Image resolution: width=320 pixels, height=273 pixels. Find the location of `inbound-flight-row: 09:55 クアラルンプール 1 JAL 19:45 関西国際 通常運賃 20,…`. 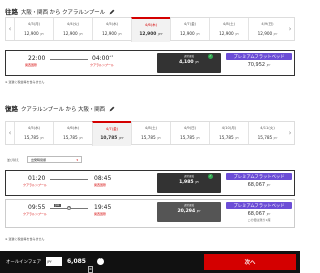

inbound-flight-row: 09:55 クアラルンプール 1 JAL 19:45 関西国際 通常運賃 20,… is located at coordinates (150, 213).